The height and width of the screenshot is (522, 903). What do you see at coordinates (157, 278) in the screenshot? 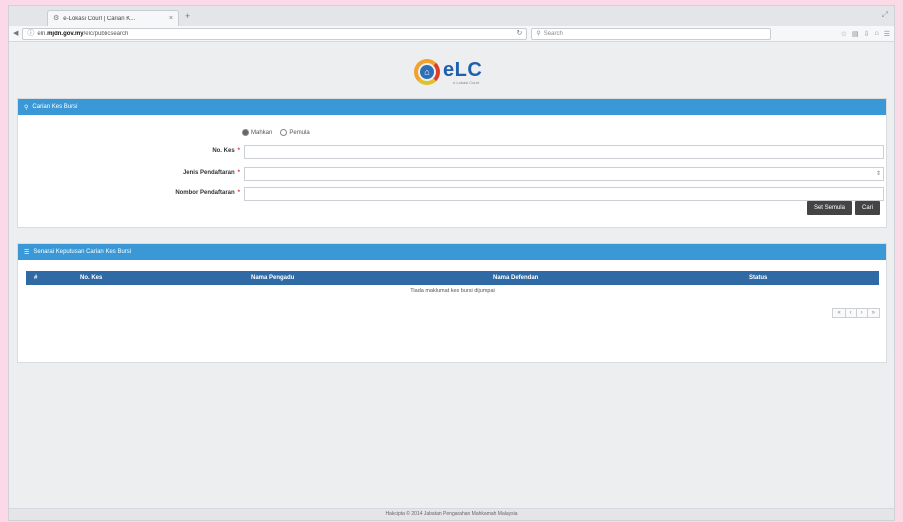
I see `col-case-number: No. Kes` at bounding box center [157, 278].